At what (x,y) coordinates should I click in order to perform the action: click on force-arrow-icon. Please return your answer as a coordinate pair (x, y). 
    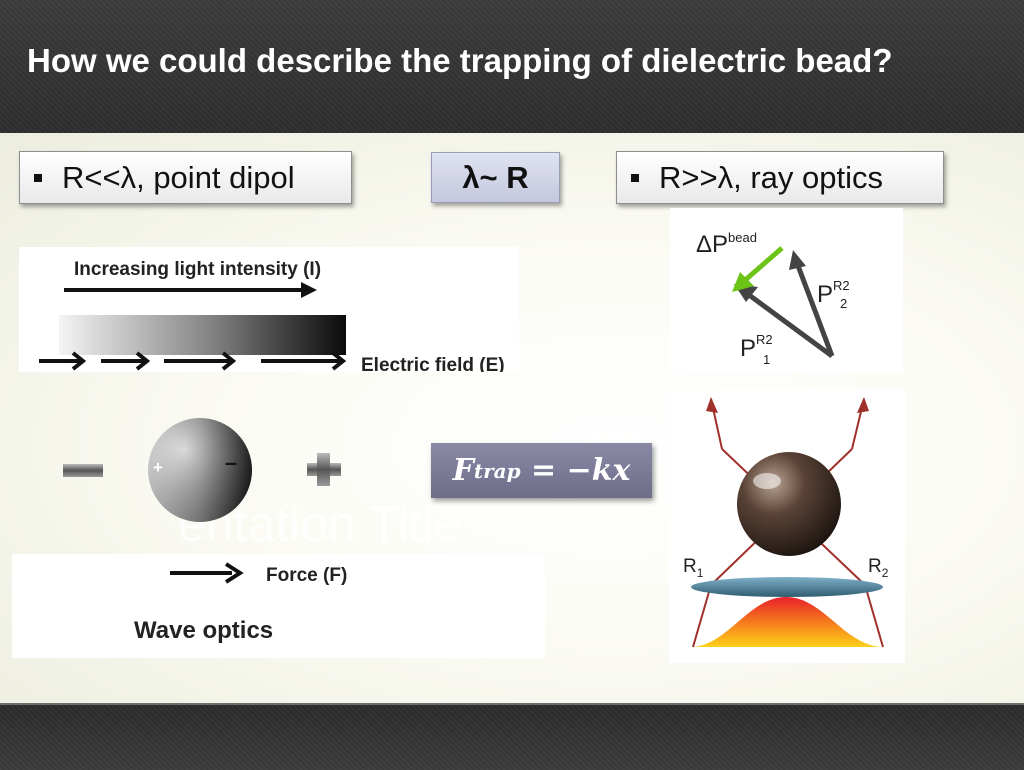
    Looking at the image, I should click on (207, 573).